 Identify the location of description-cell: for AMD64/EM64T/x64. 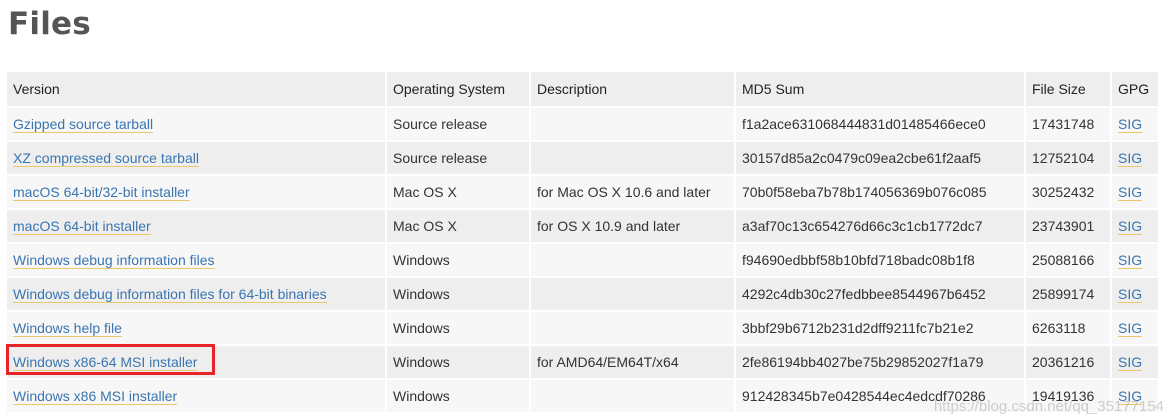
(633, 362).